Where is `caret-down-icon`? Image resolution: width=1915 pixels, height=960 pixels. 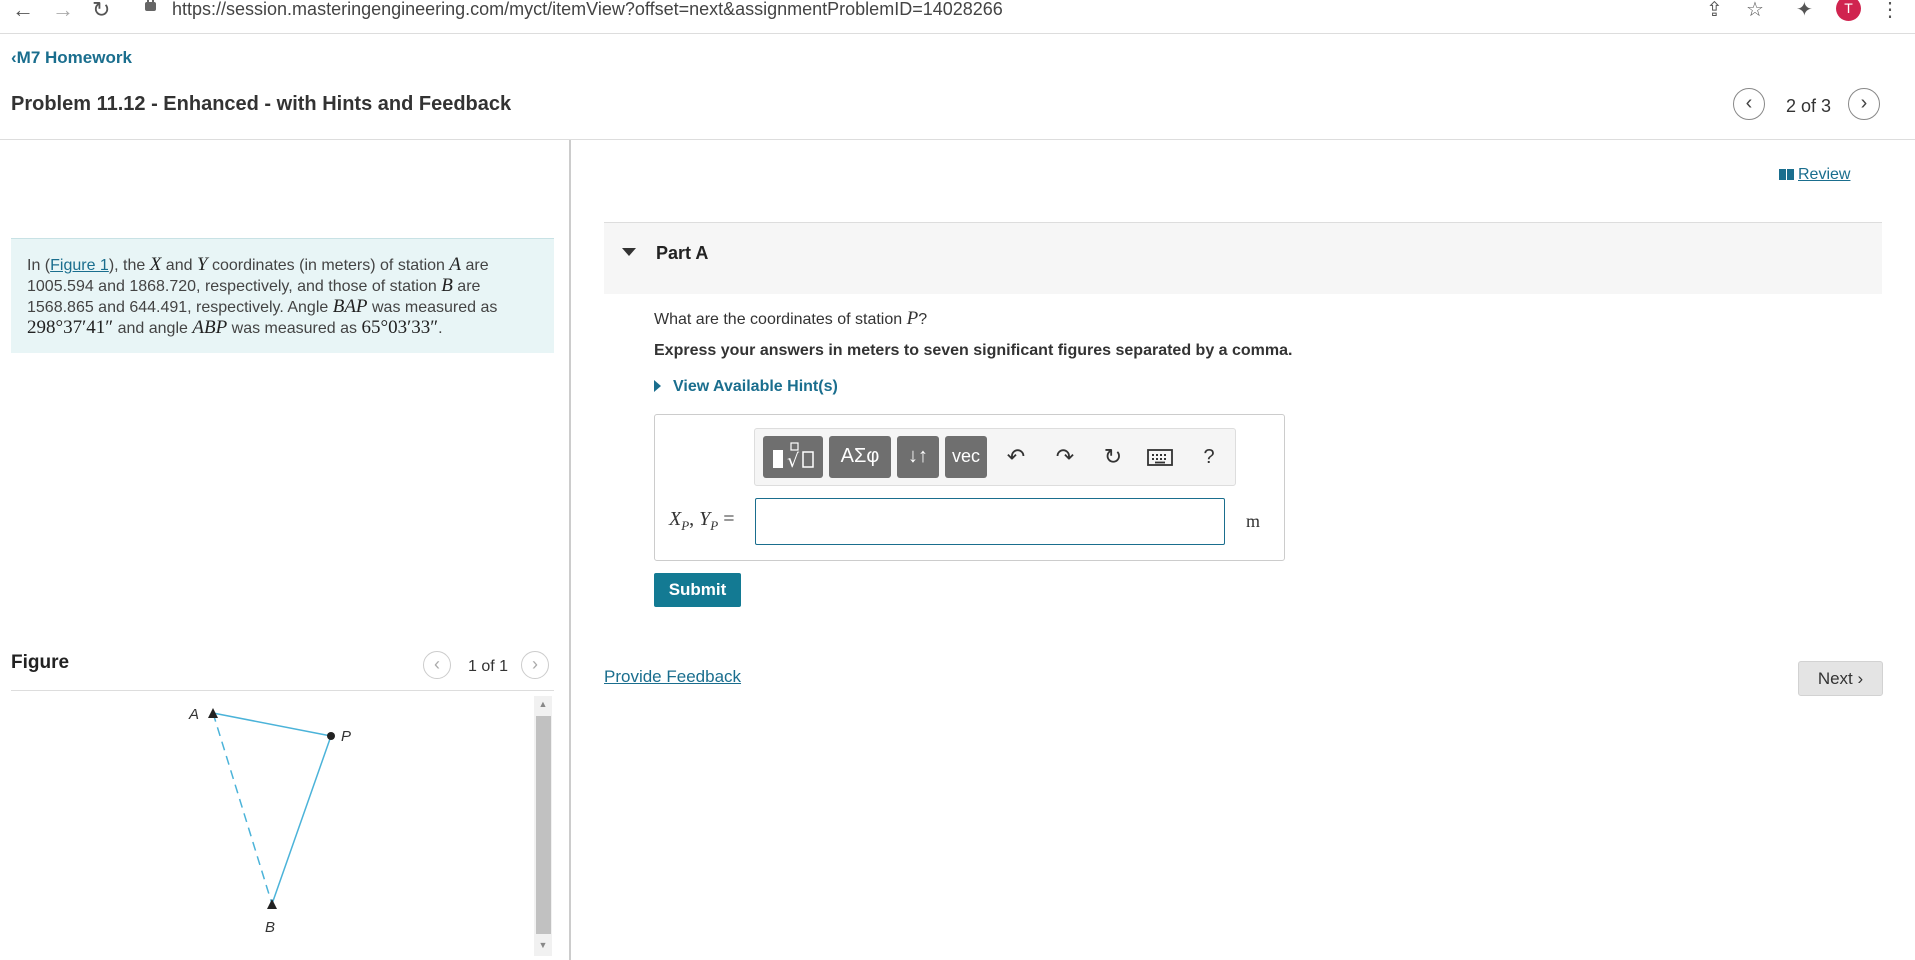 caret-down-icon is located at coordinates (629, 252).